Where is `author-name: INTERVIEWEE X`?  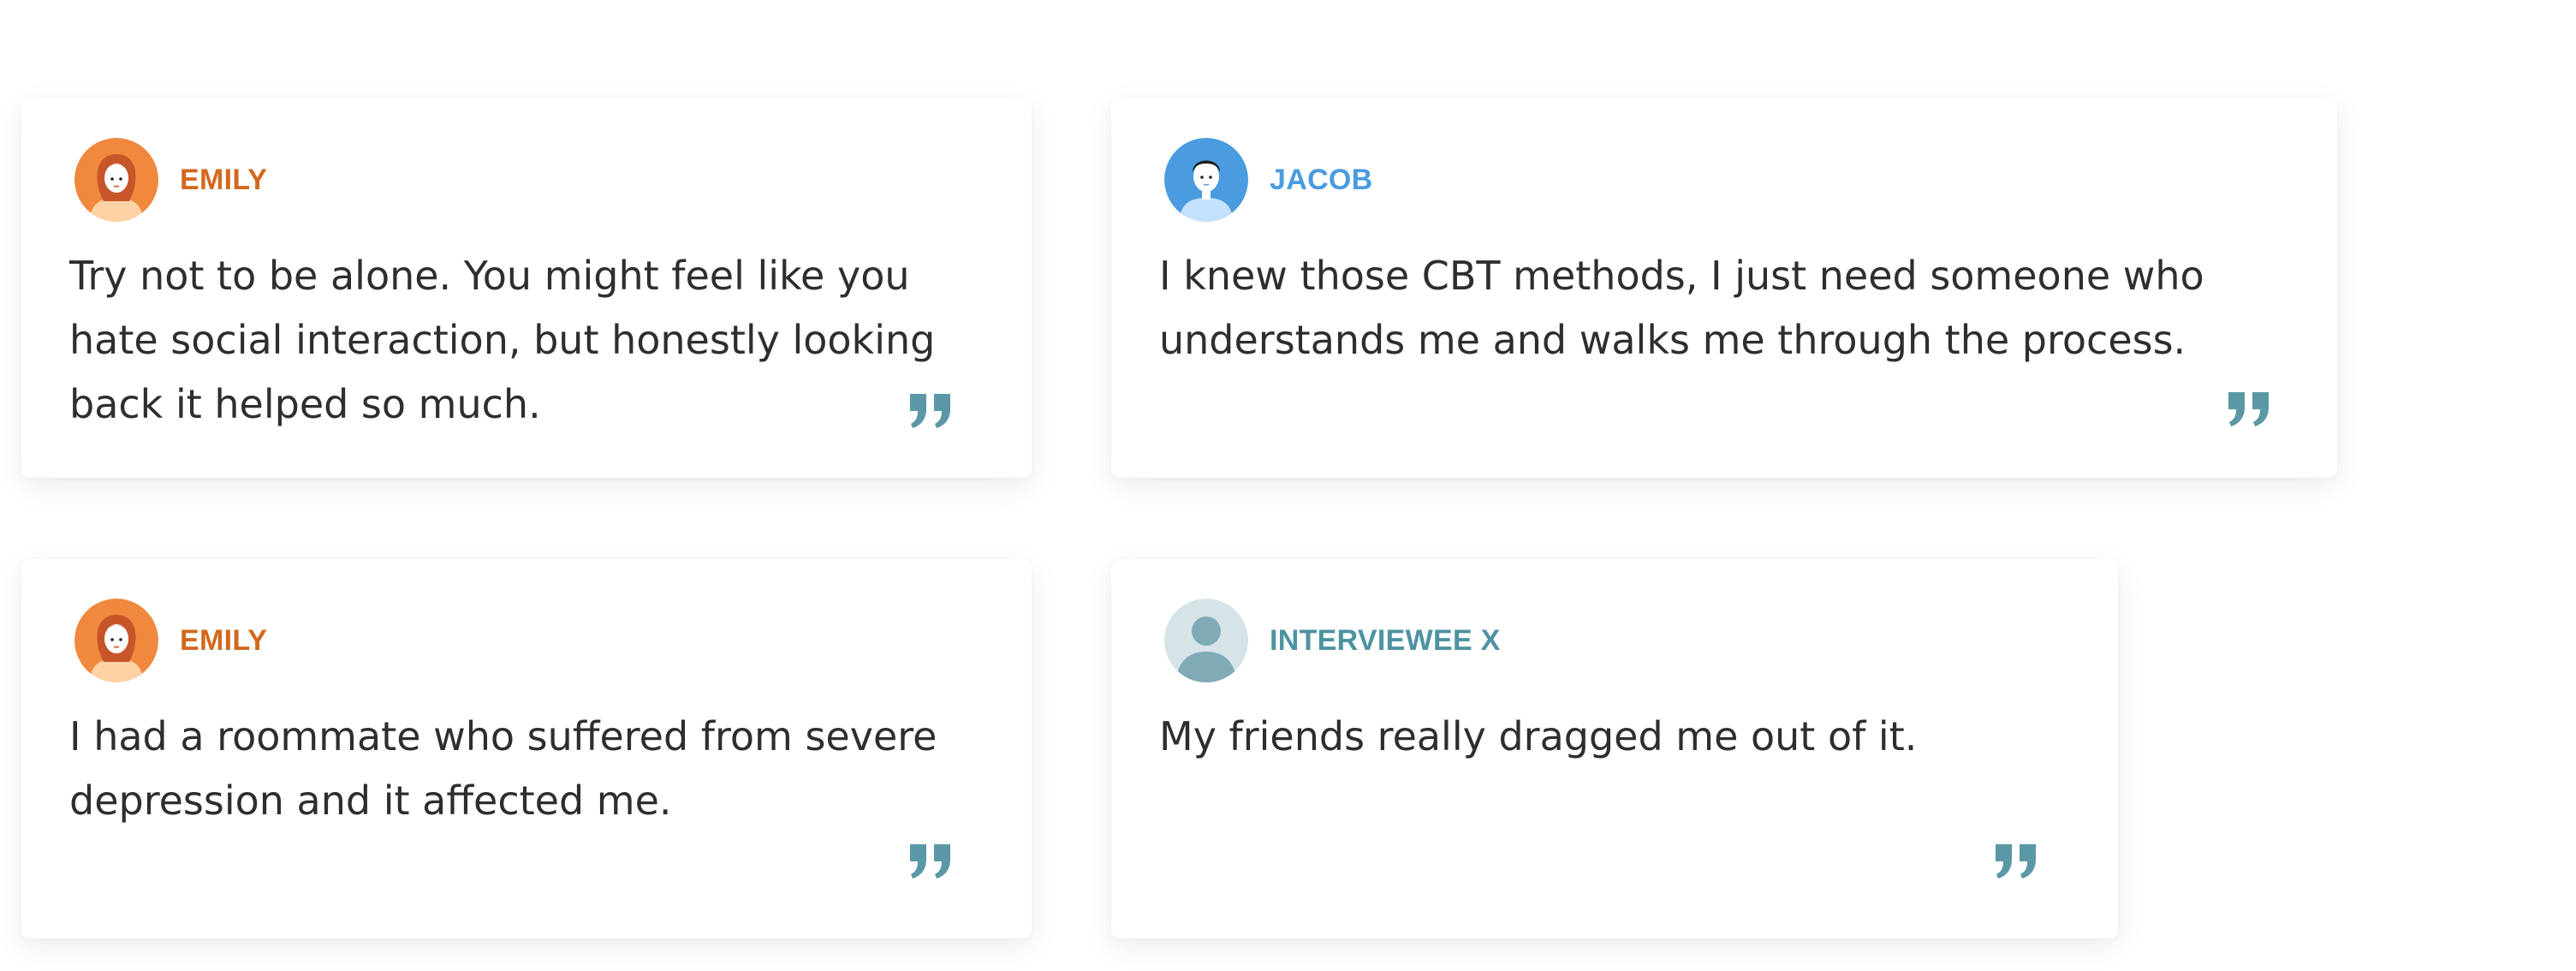
author-name: INTERVIEWEE X is located at coordinates (1386, 640).